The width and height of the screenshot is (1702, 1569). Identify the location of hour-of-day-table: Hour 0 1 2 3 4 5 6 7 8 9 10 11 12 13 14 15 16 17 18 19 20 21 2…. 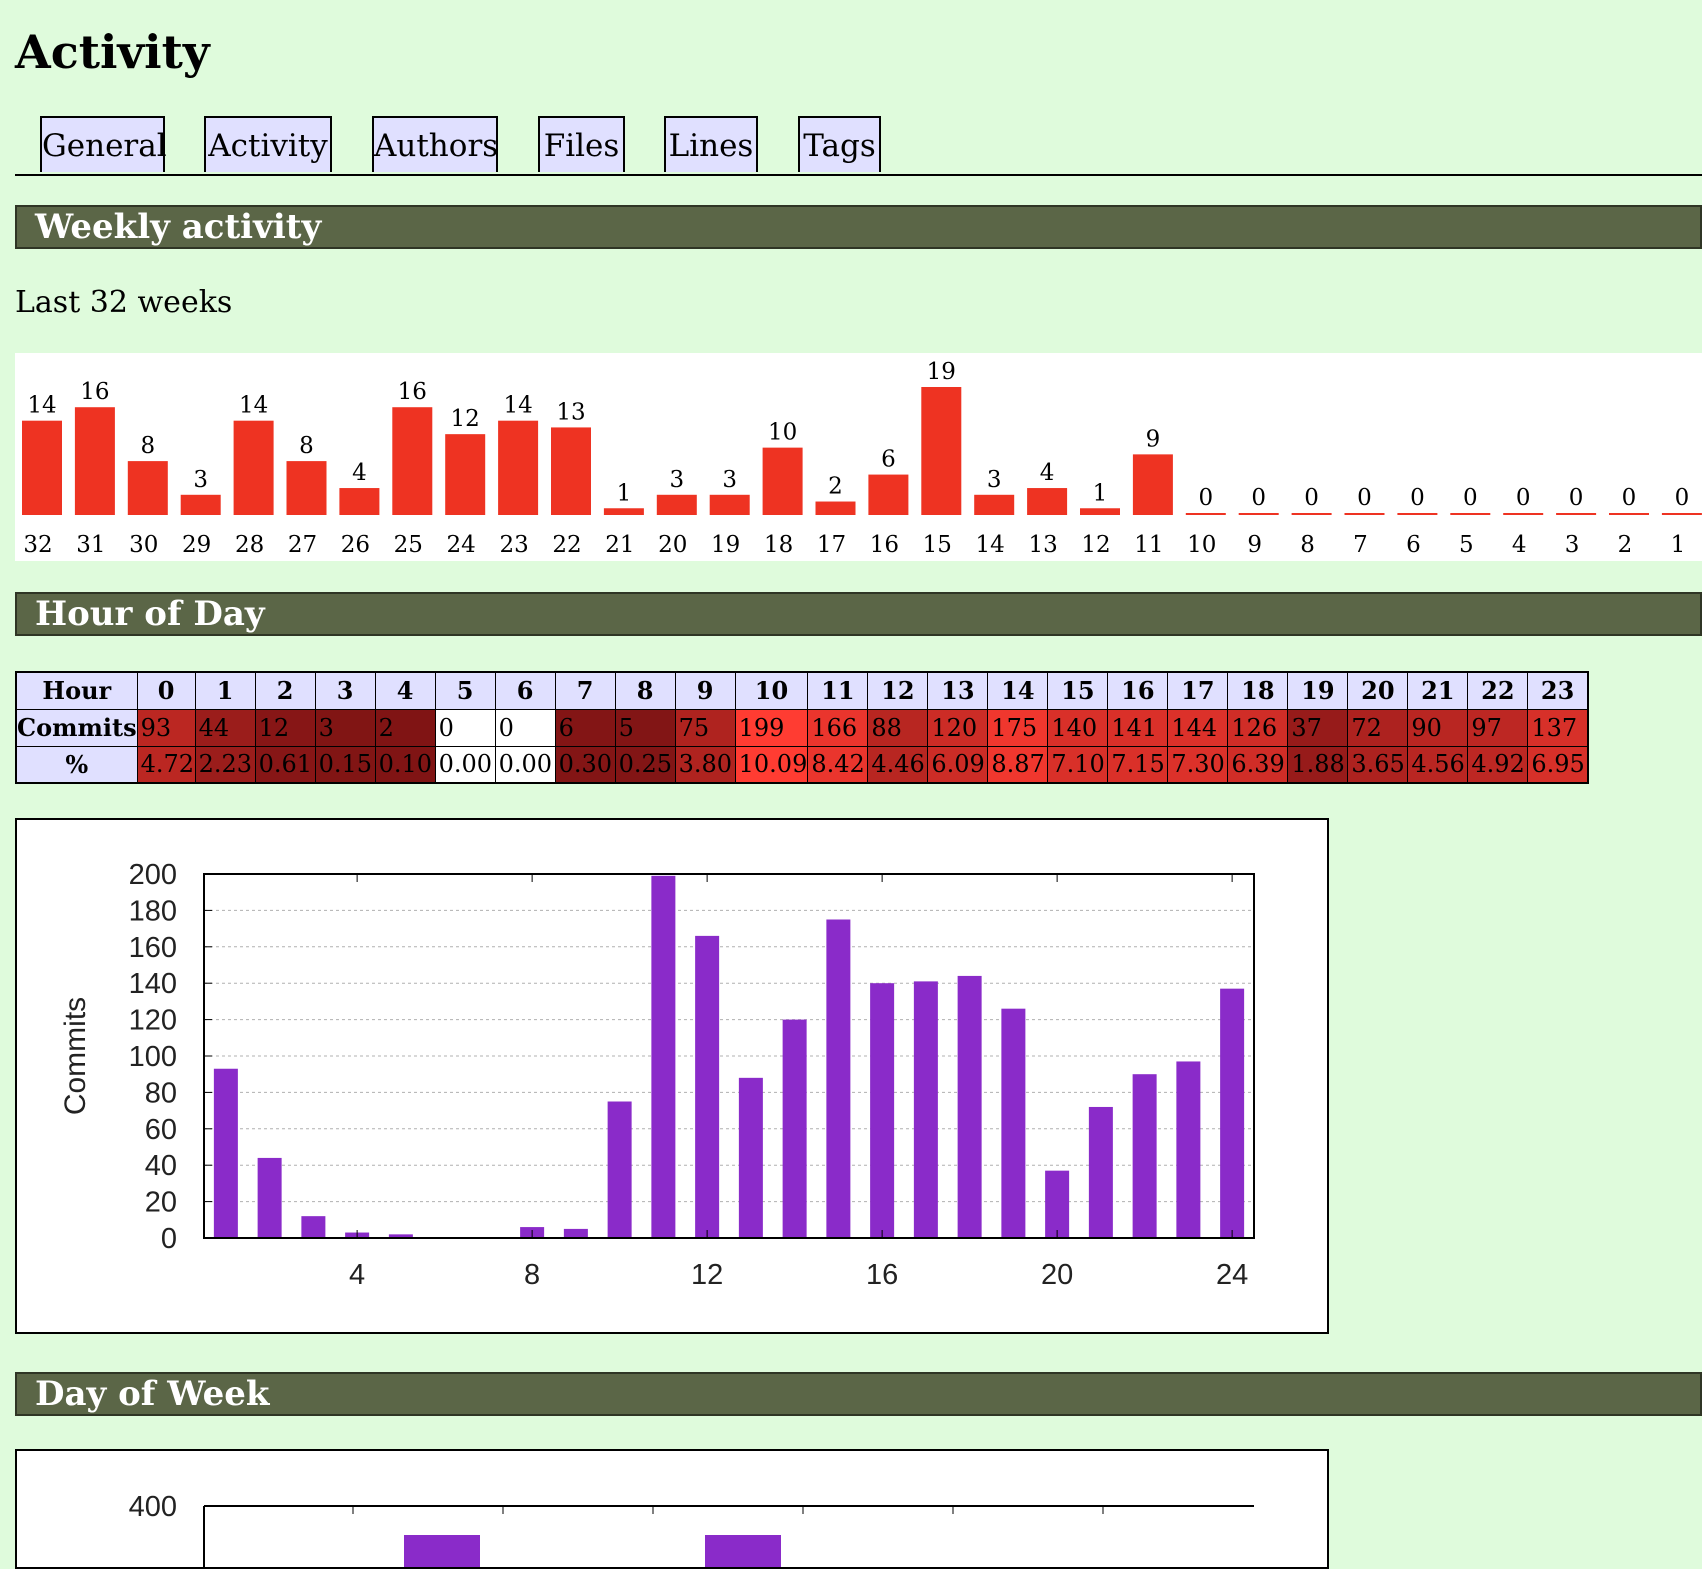
(802, 727).